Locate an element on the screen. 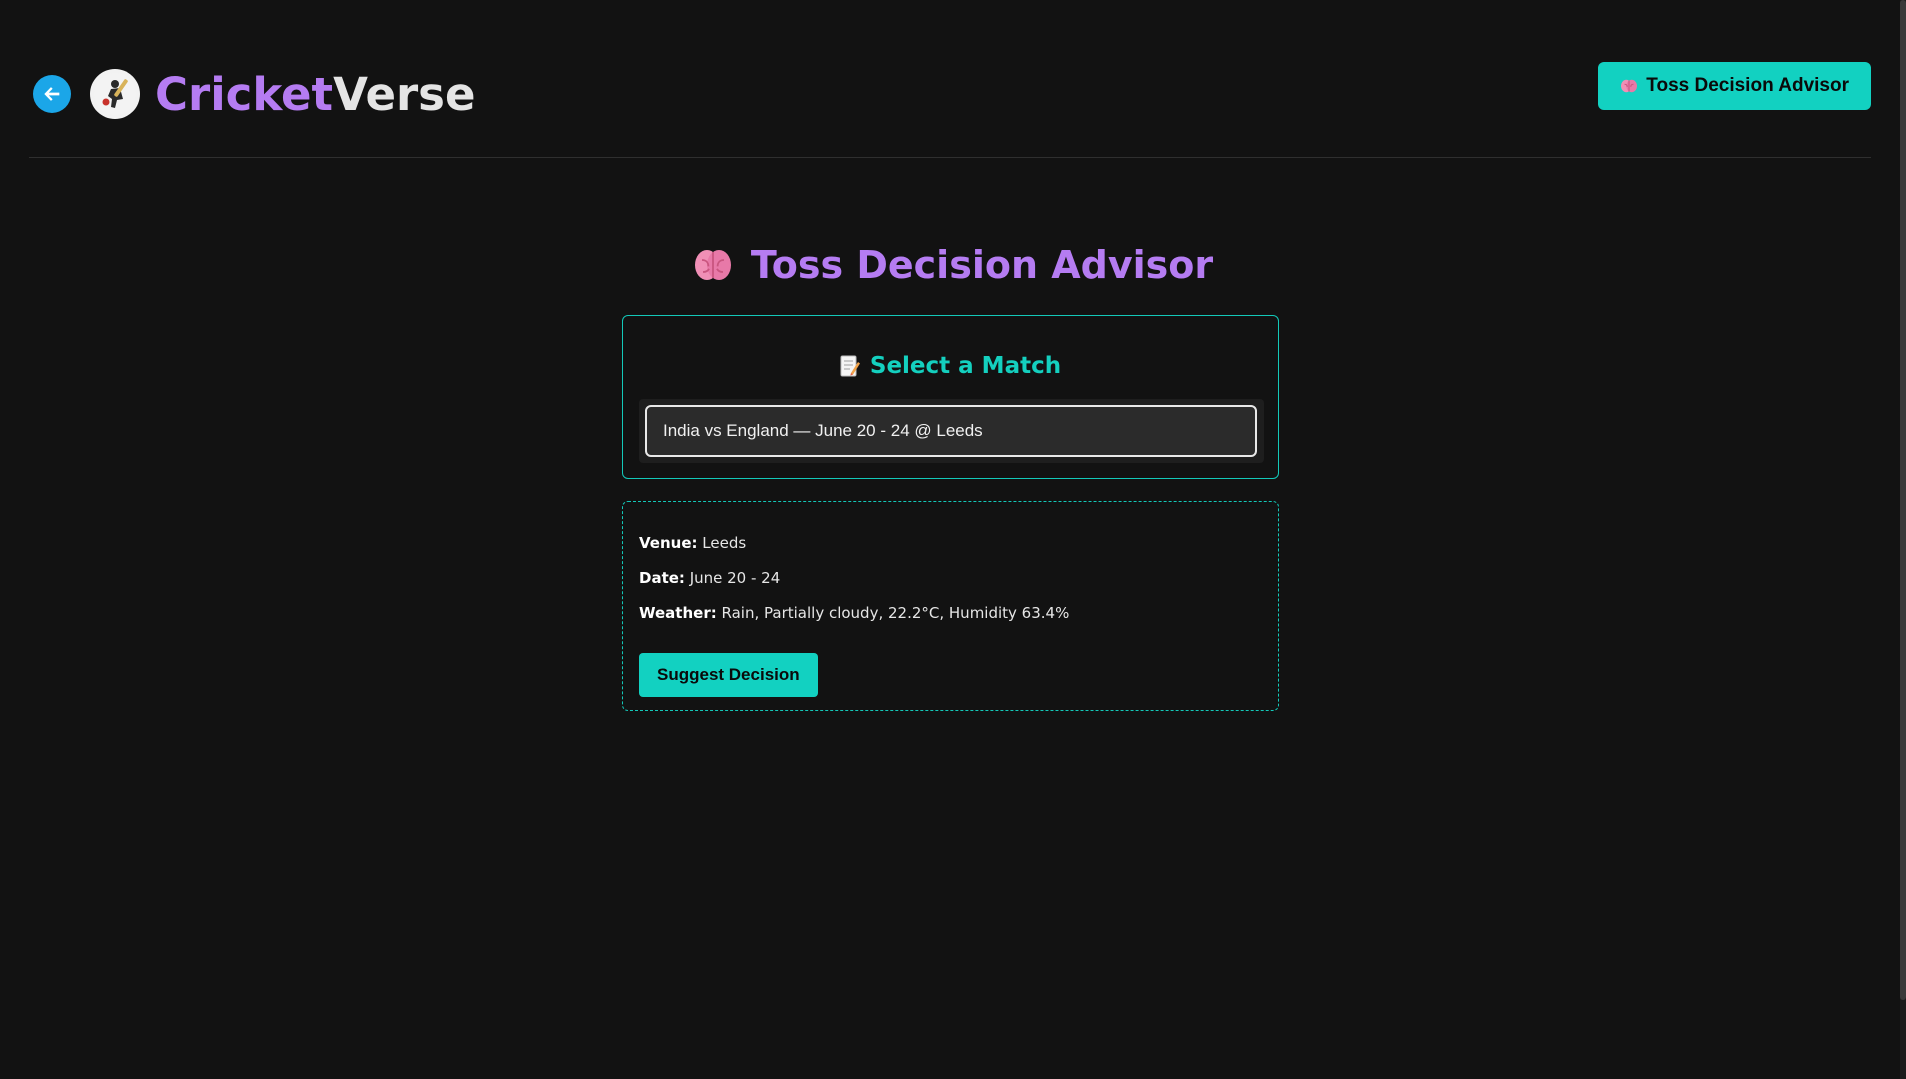 The height and width of the screenshot is (1079, 1906). date-value: June 20 - 24 is located at coordinates (735, 578).